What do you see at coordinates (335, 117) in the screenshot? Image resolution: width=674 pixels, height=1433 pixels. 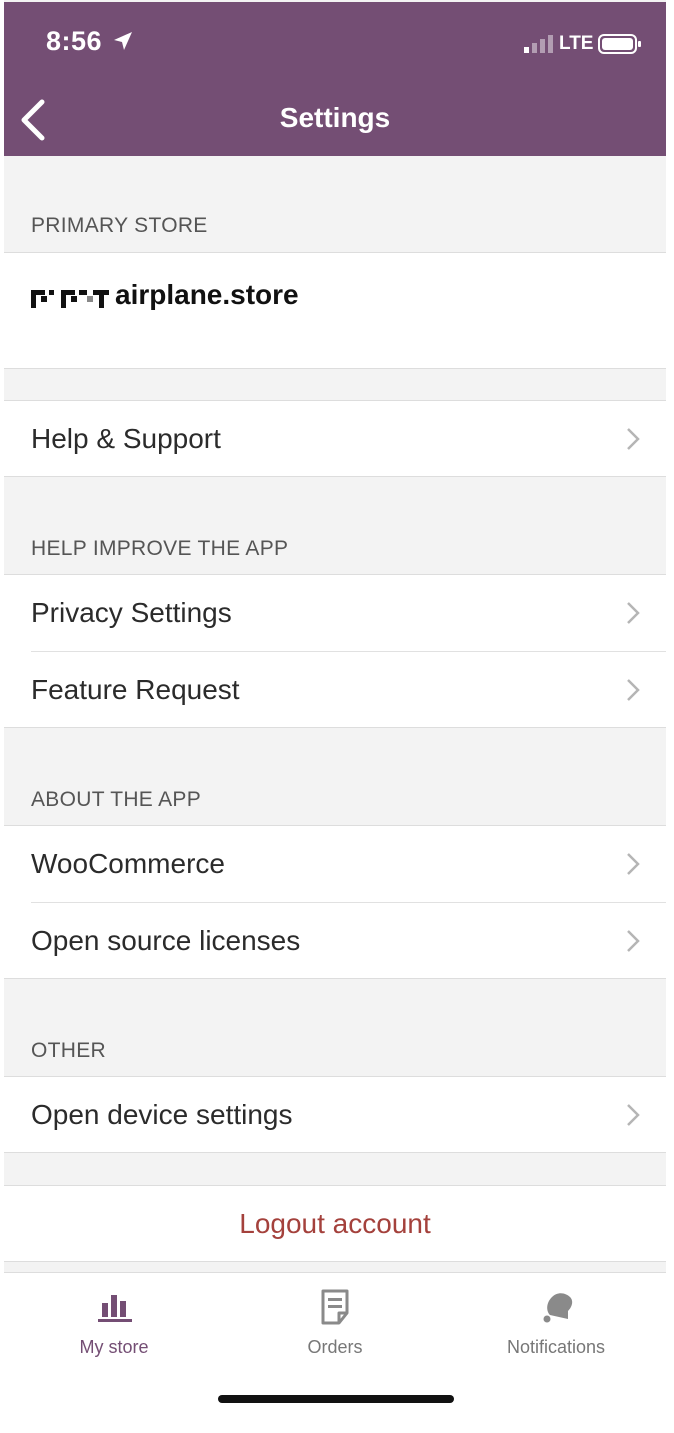 I see `page-title: Settings` at bounding box center [335, 117].